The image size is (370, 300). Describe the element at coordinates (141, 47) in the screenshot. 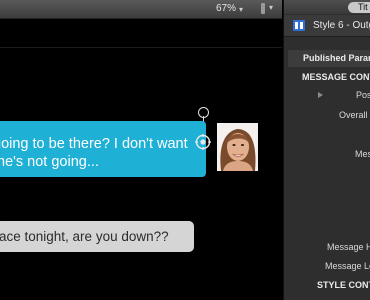

I see `canvas-divider` at that location.